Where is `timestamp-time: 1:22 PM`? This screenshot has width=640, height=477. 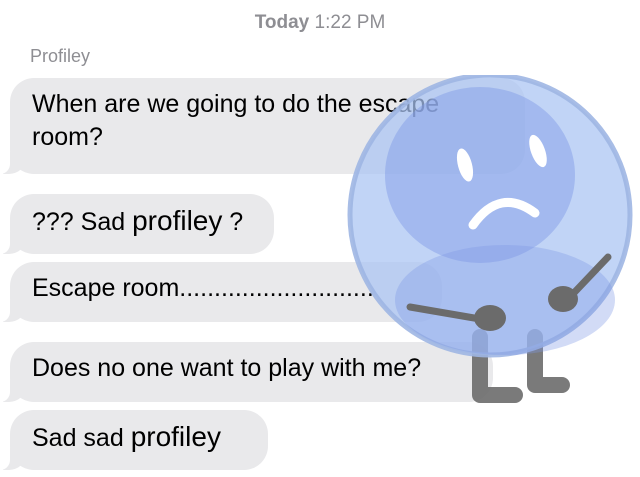 timestamp-time: 1:22 PM is located at coordinates (350, 22).